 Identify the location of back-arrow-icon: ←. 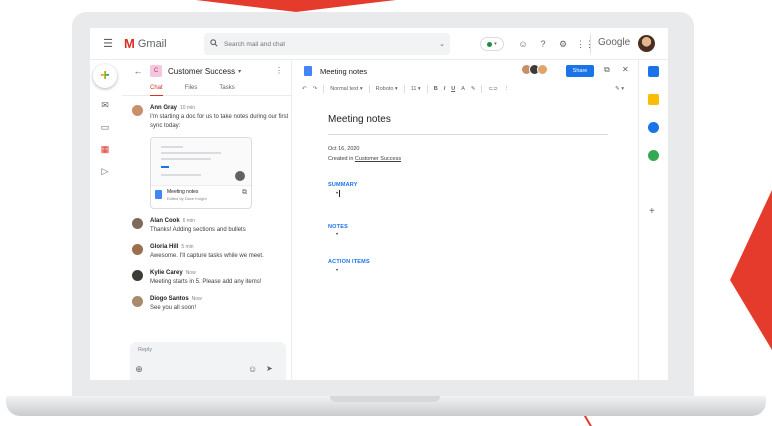
(138, 71).